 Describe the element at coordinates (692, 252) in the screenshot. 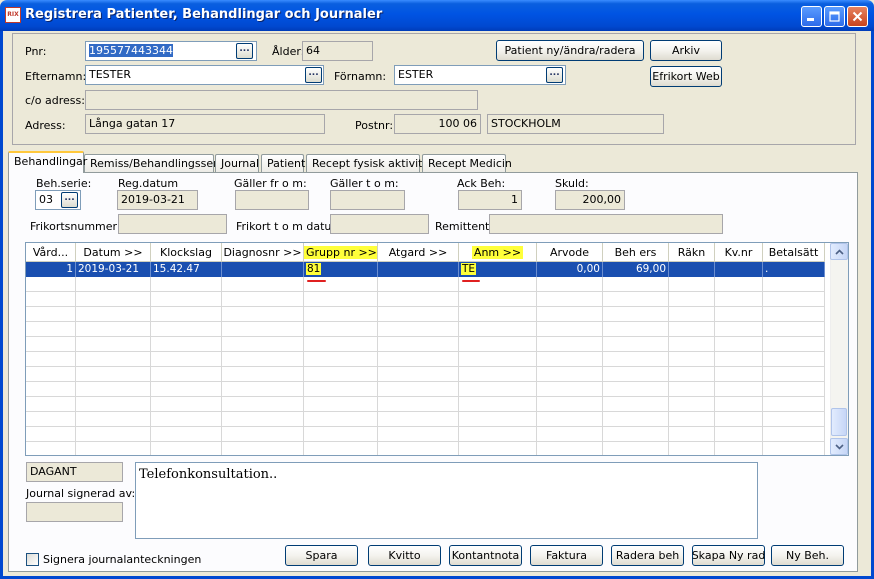

I see `col-rakn: Räkn` at that location.